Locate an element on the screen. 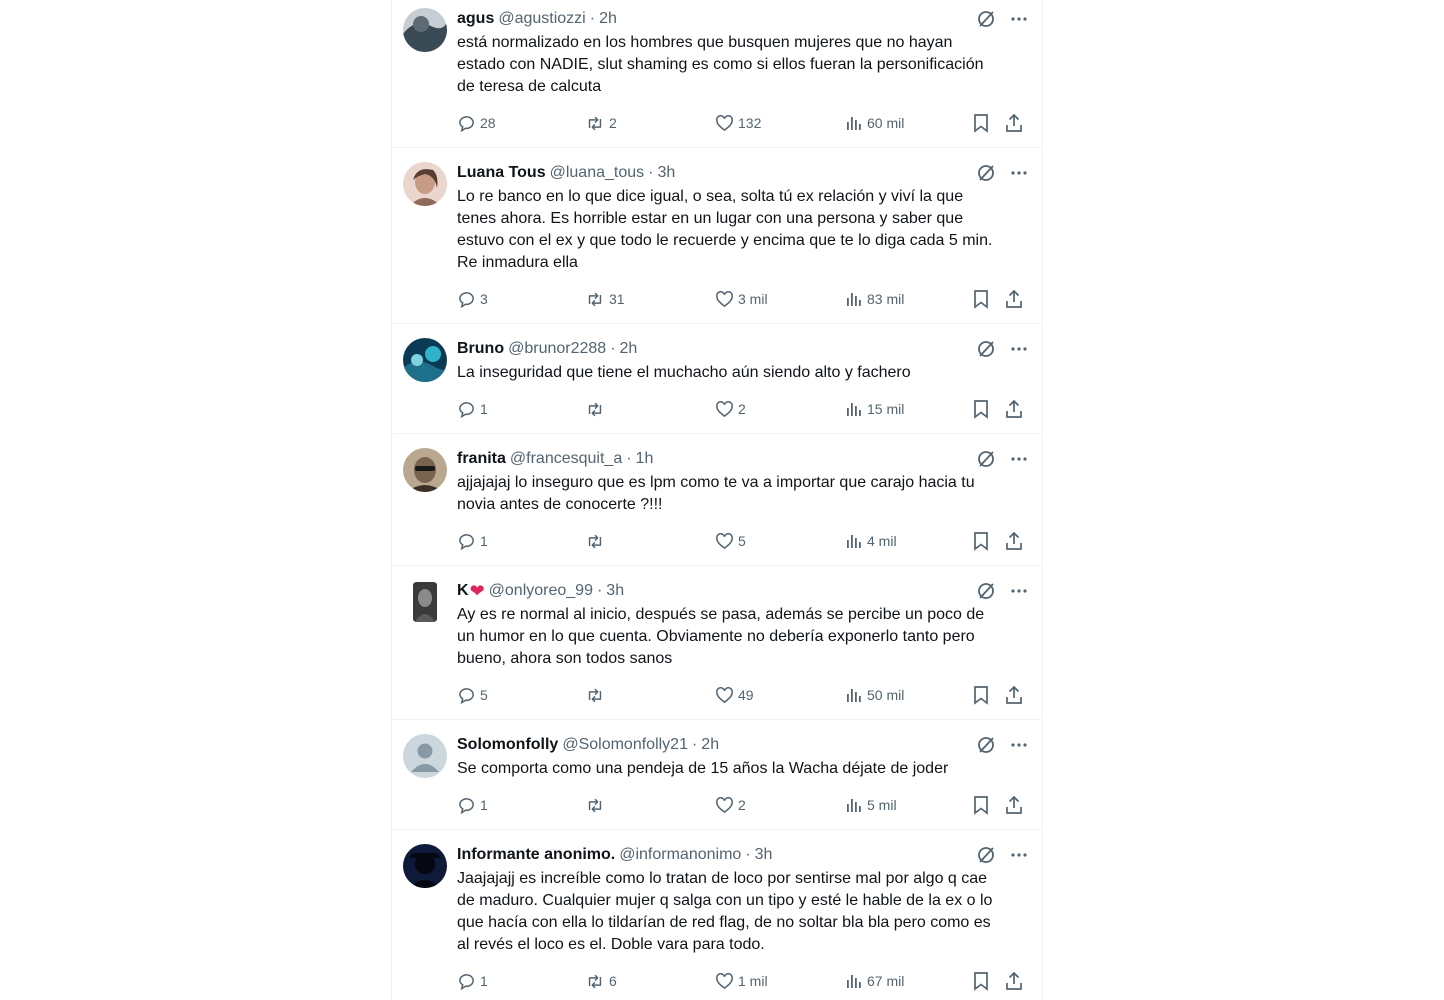 This screenshot has height=1000, width=1444. views-button: 67 mil is located at coordinates (874, 981).